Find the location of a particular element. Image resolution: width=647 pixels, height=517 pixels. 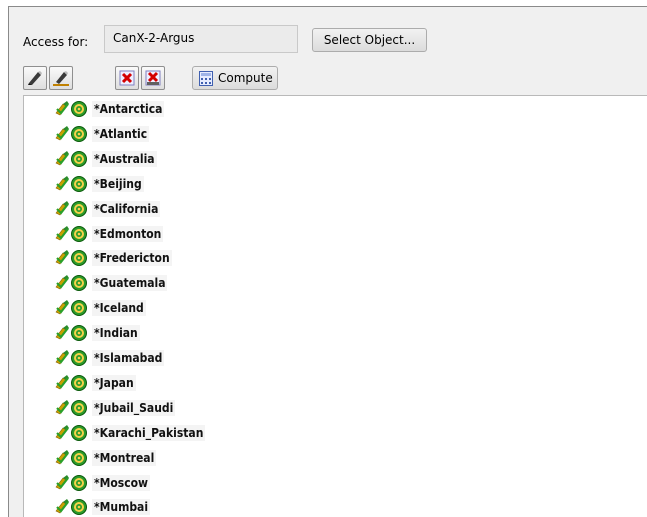

delete-all-icon is located at coordinates (153, 78).